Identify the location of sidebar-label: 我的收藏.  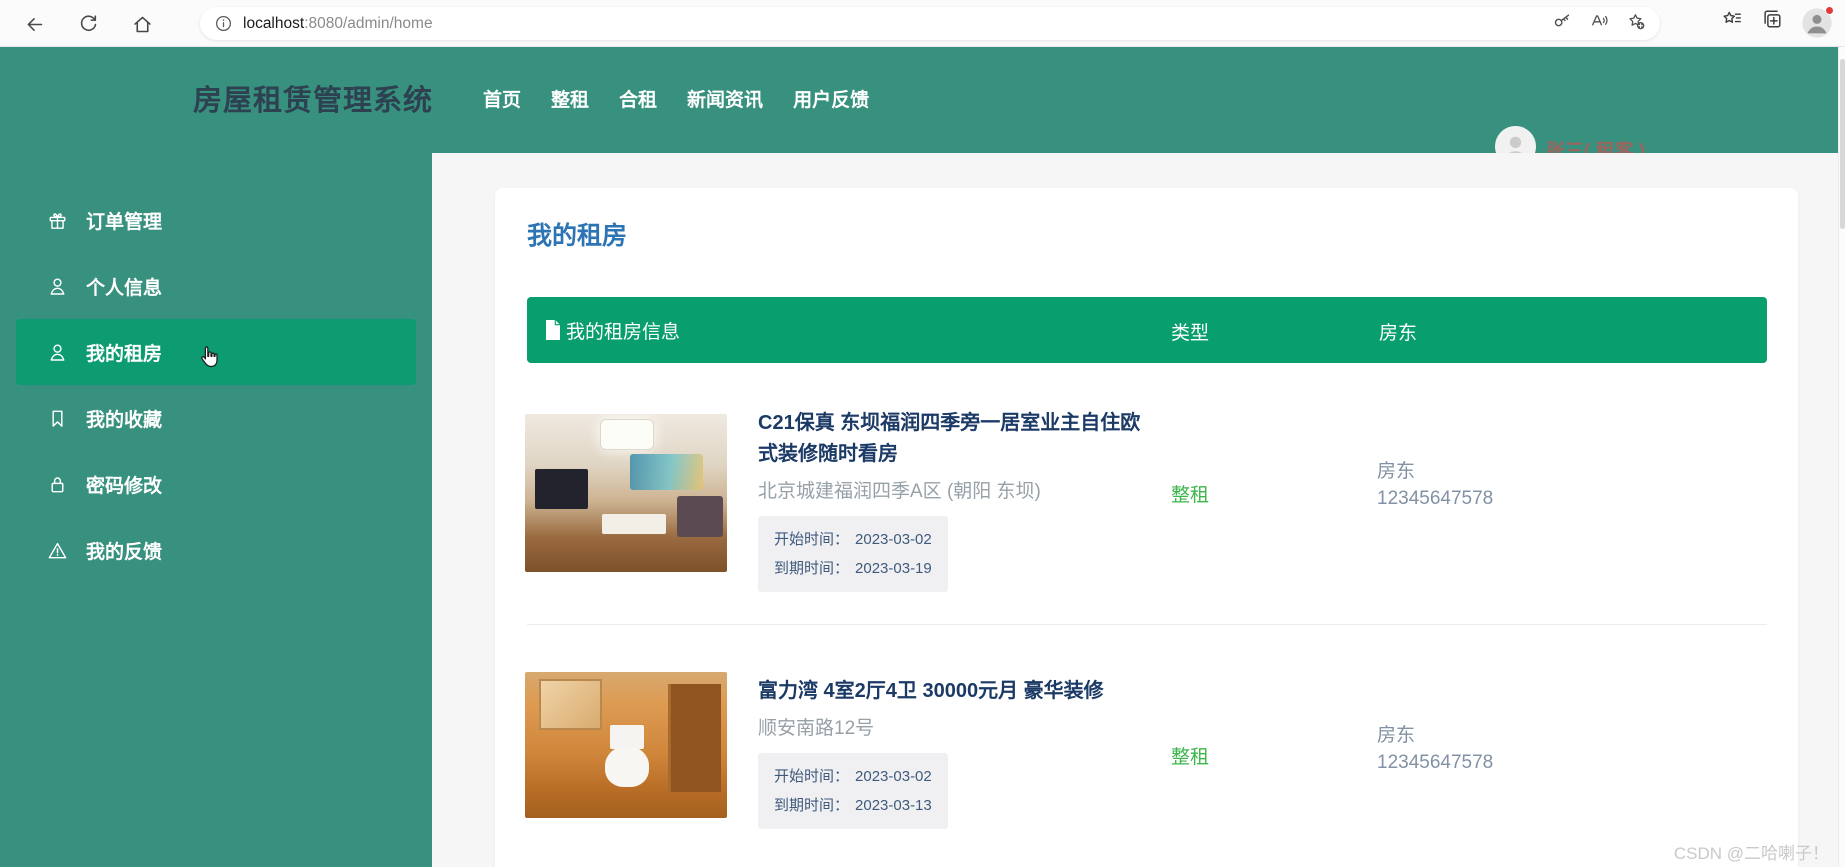
(124, 420).